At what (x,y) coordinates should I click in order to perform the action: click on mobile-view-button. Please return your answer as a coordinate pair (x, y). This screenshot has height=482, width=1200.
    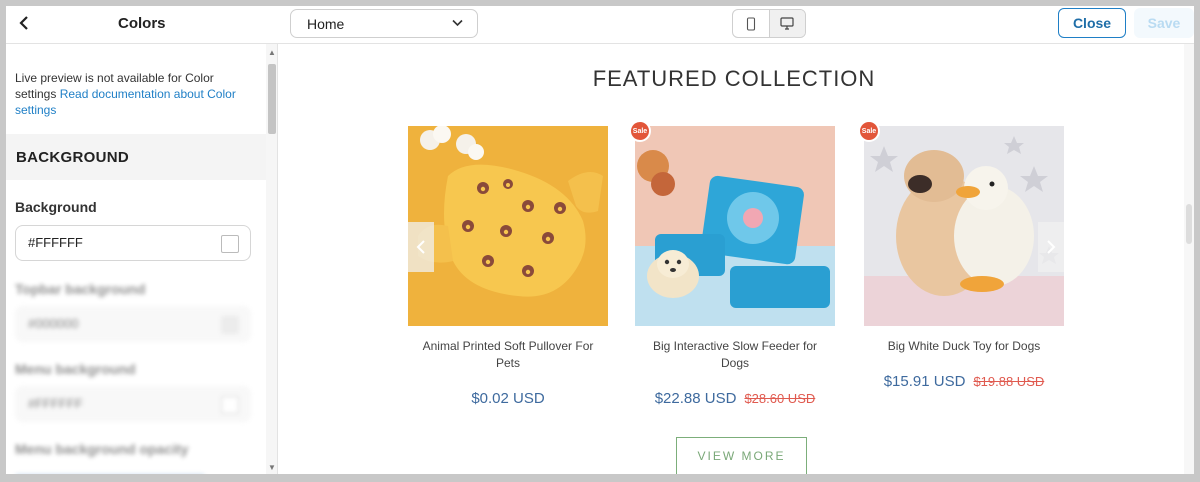
    Looking at the image, I should click on (751, 23).